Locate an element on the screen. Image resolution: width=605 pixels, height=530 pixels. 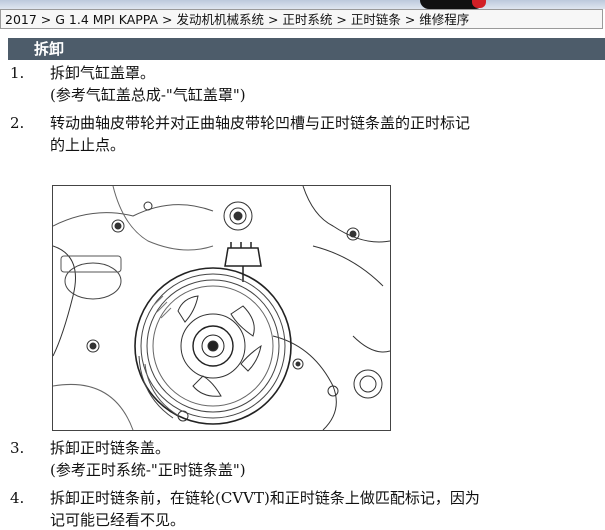
step-3: 3. 拆卸正时链条盖。 is located at coordinates (302, 448).